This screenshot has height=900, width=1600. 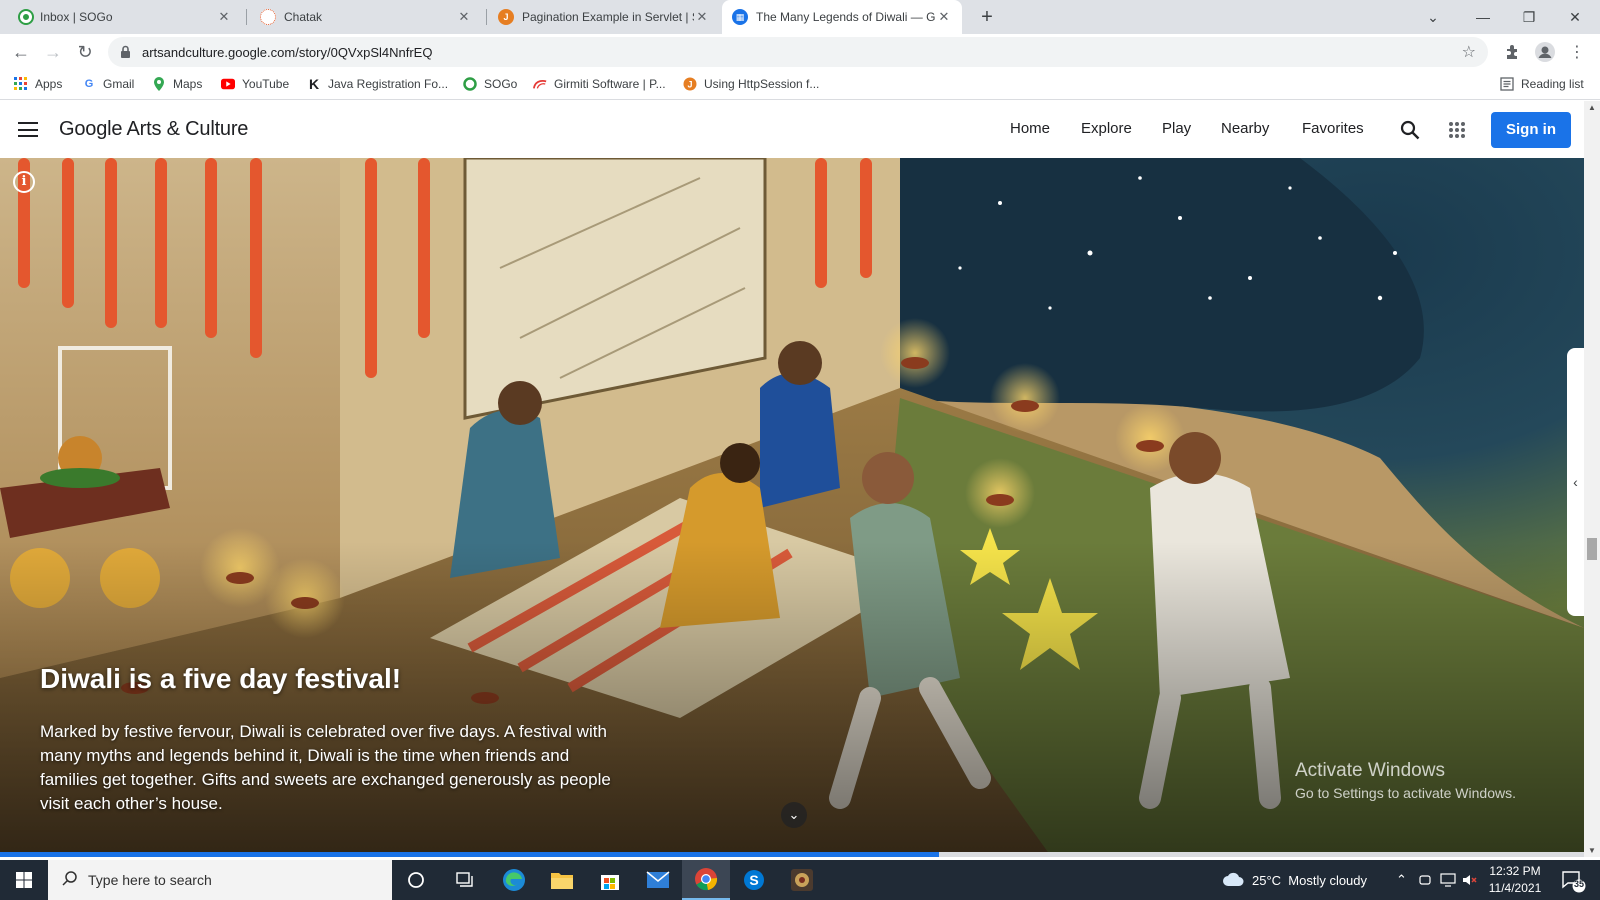 What do you see at coordinates (188, 84) in the screenshot?
I see `bookmark-label: Maps` at bounding box center [188, 84].